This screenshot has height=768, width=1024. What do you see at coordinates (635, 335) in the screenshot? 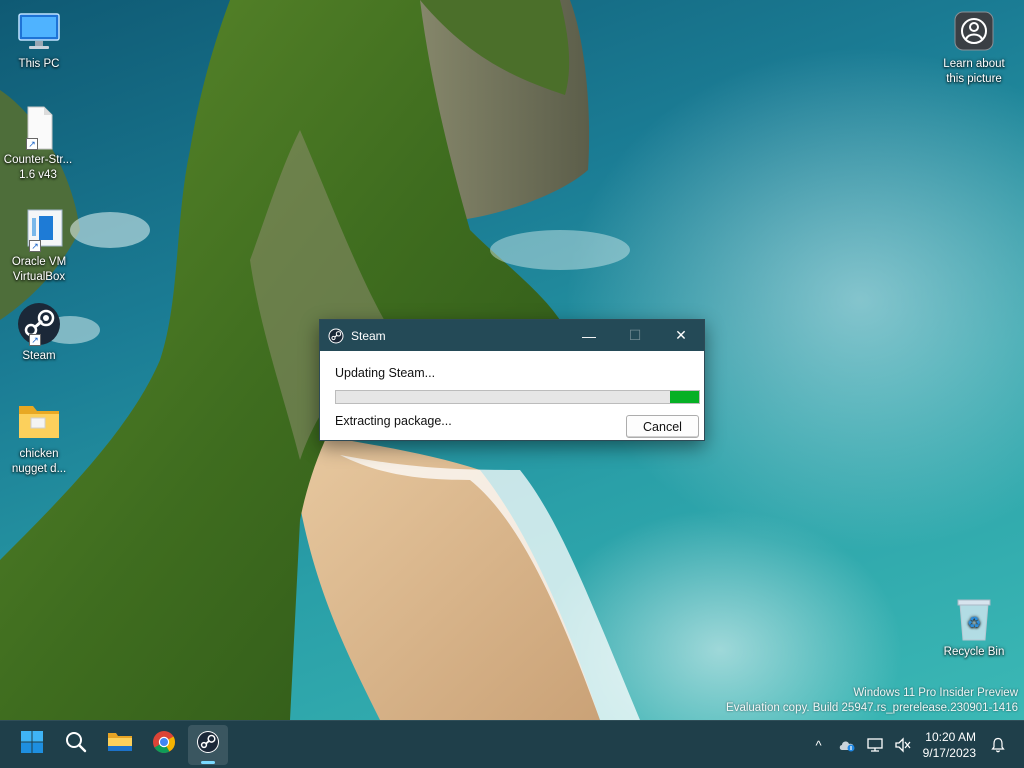
I see `maximize-button: ☐` at bounding box center [635, 335].